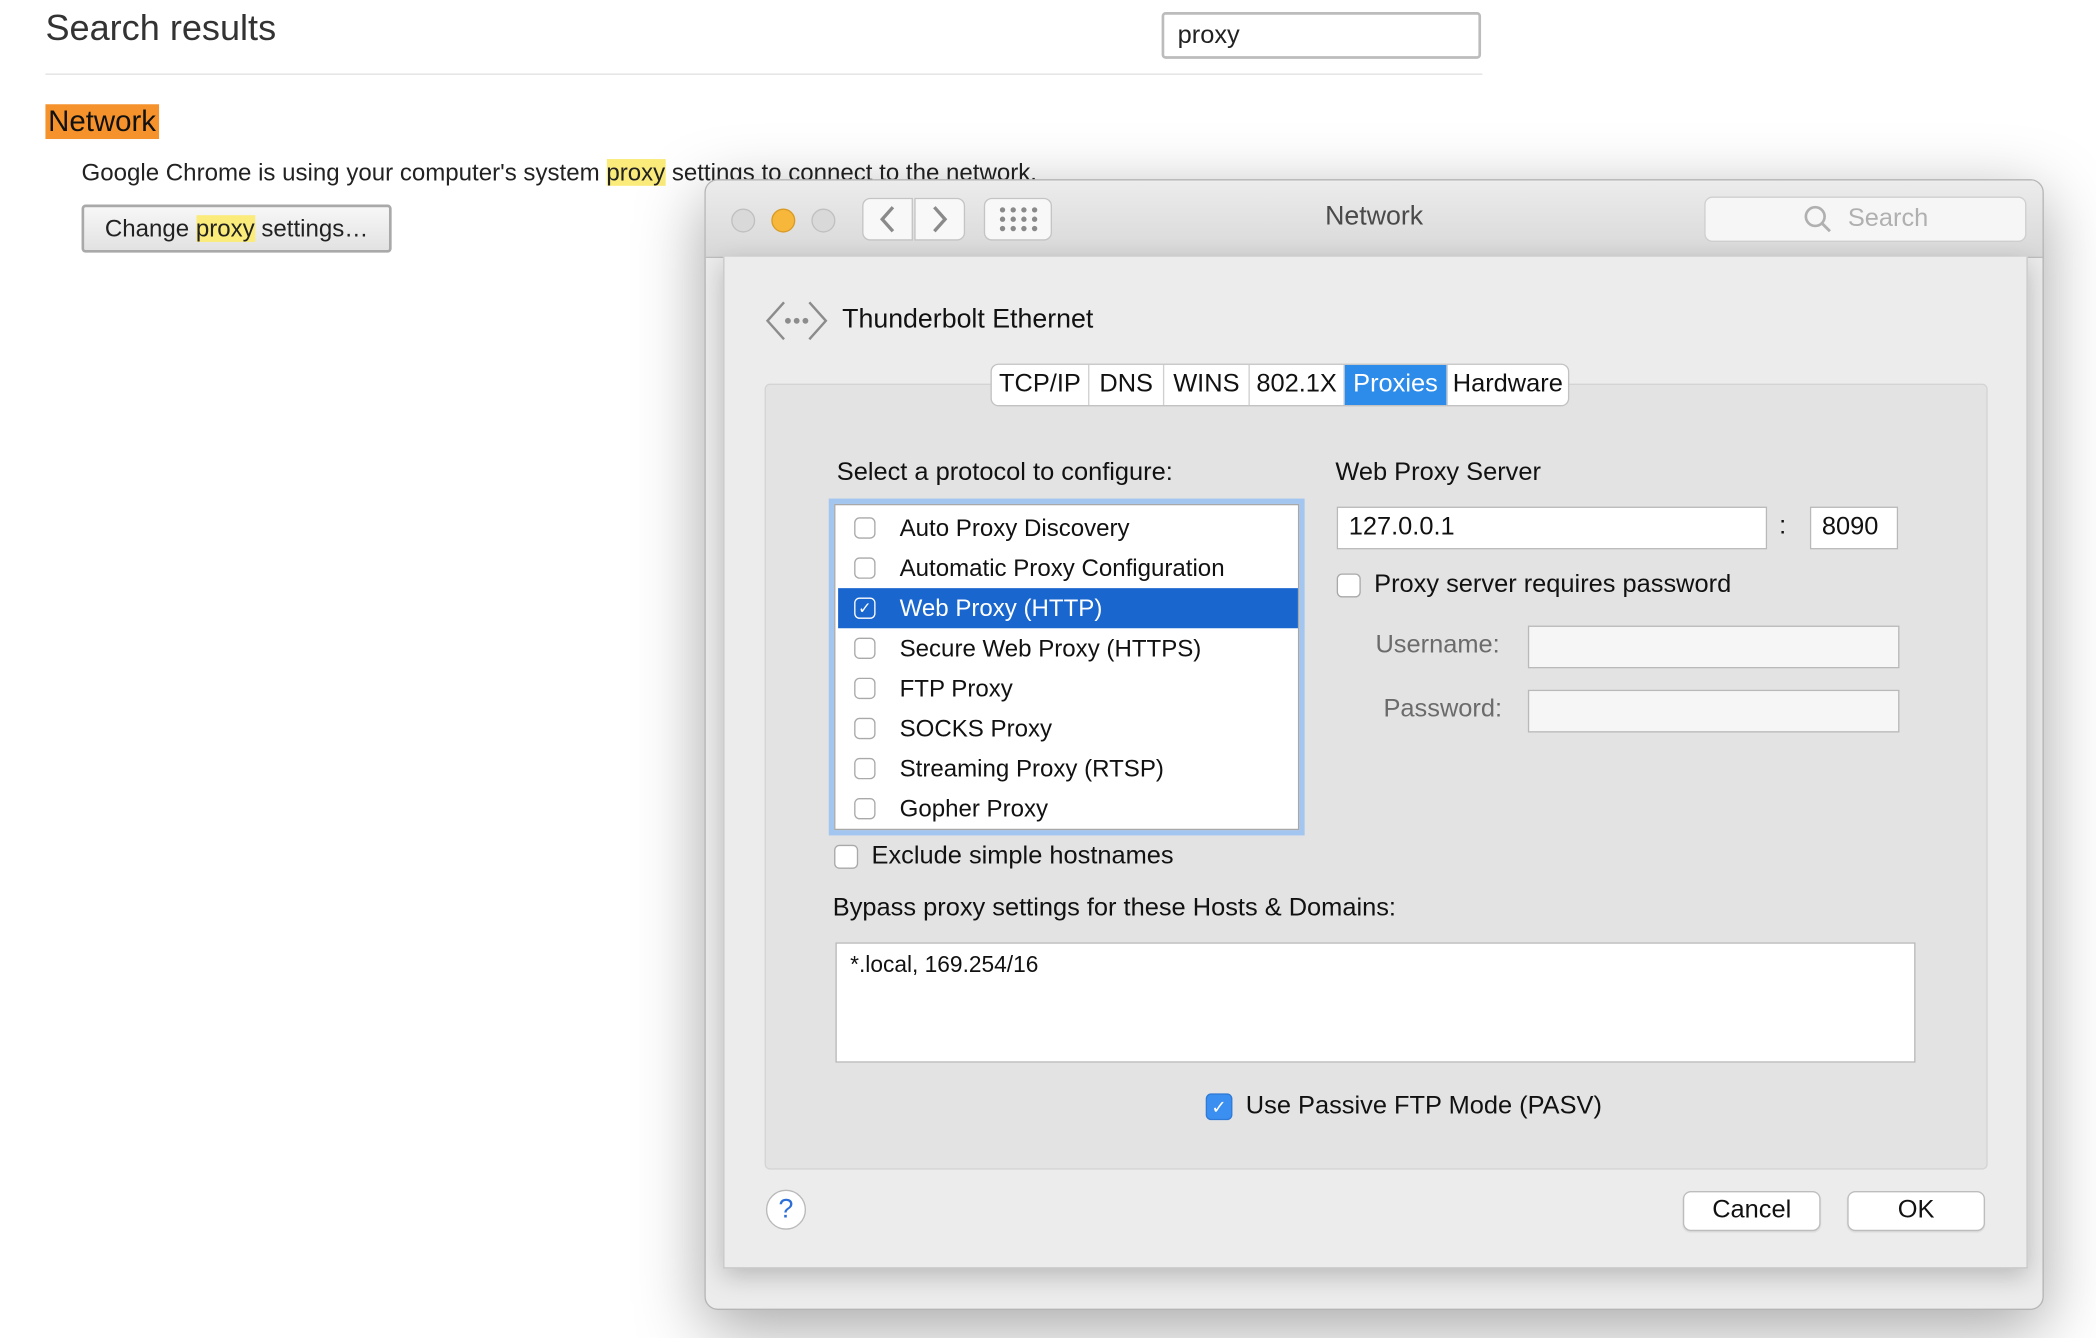  I want to click on requires-password-option: Proxy server requires password, so click(1532, 585).